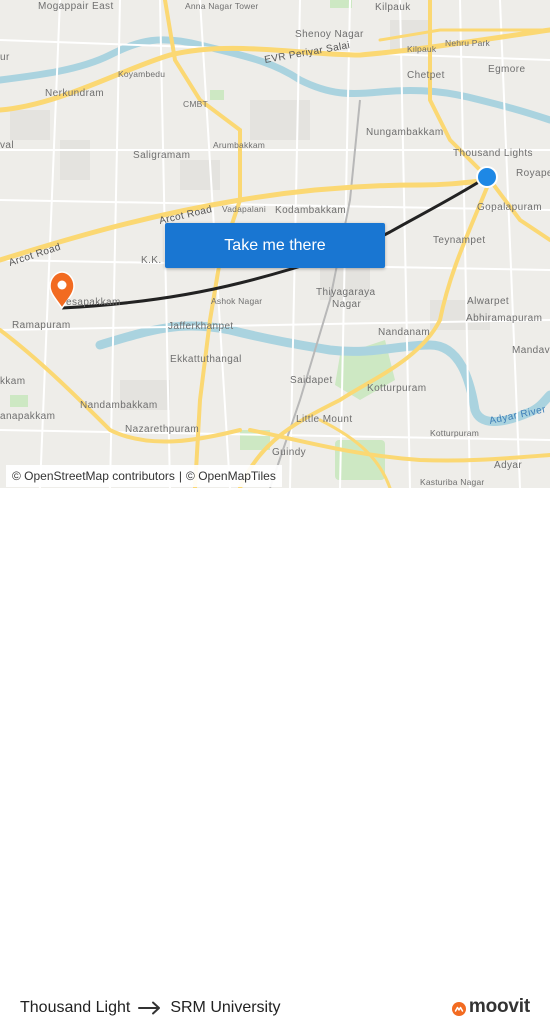  Describe the element at coordinates (5, 57) in the screenshot. I see `label-ur: ur` at that location.